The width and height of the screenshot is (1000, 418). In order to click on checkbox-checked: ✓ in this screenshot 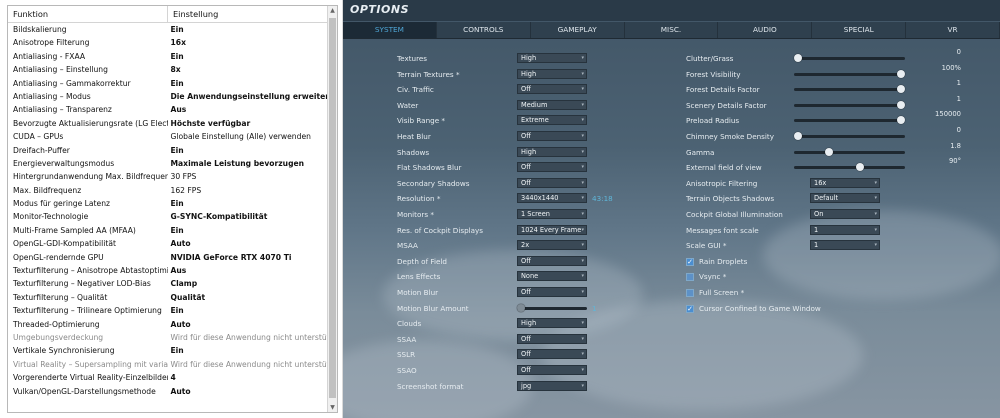, I will do `click(690, 308)`.